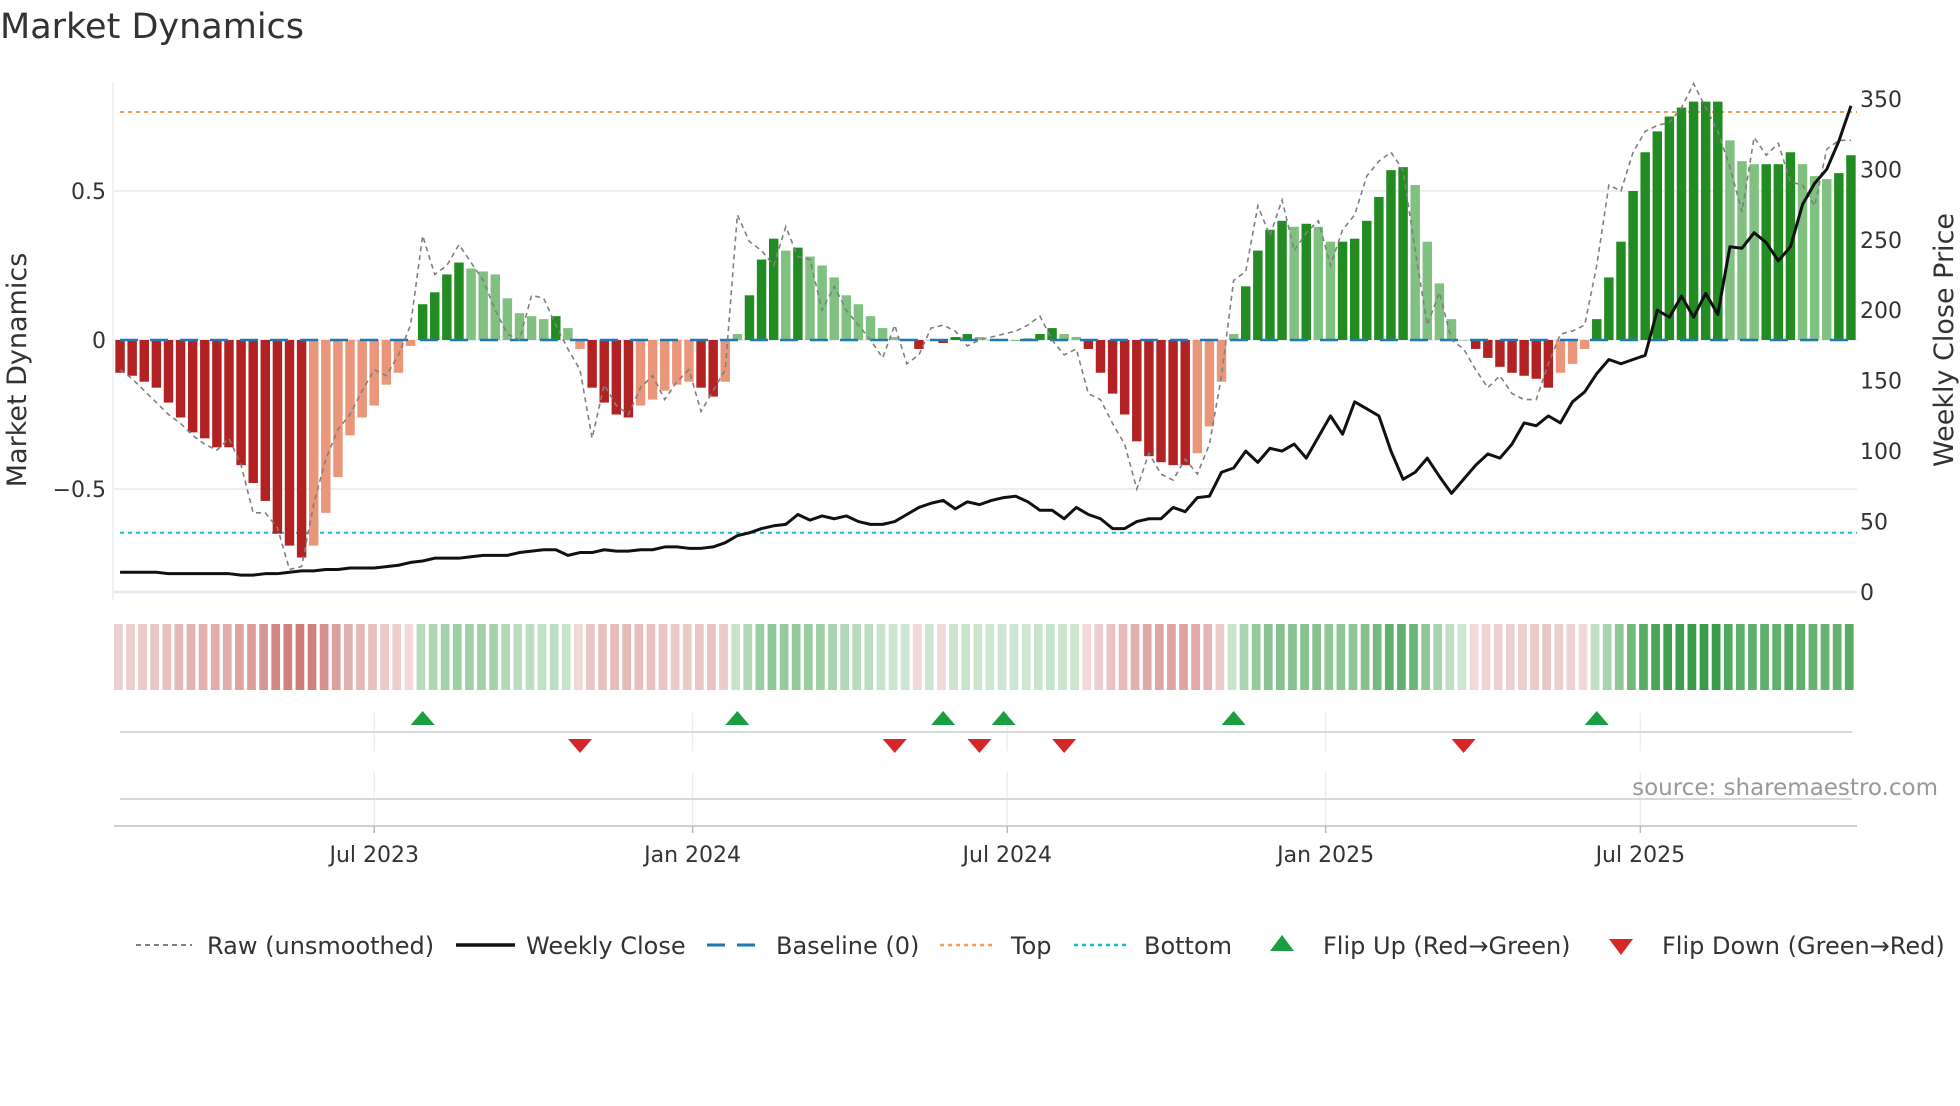  Describe the element at coordinates (580, 746) in the screenshot. I see `flip-down-marker` at that location.